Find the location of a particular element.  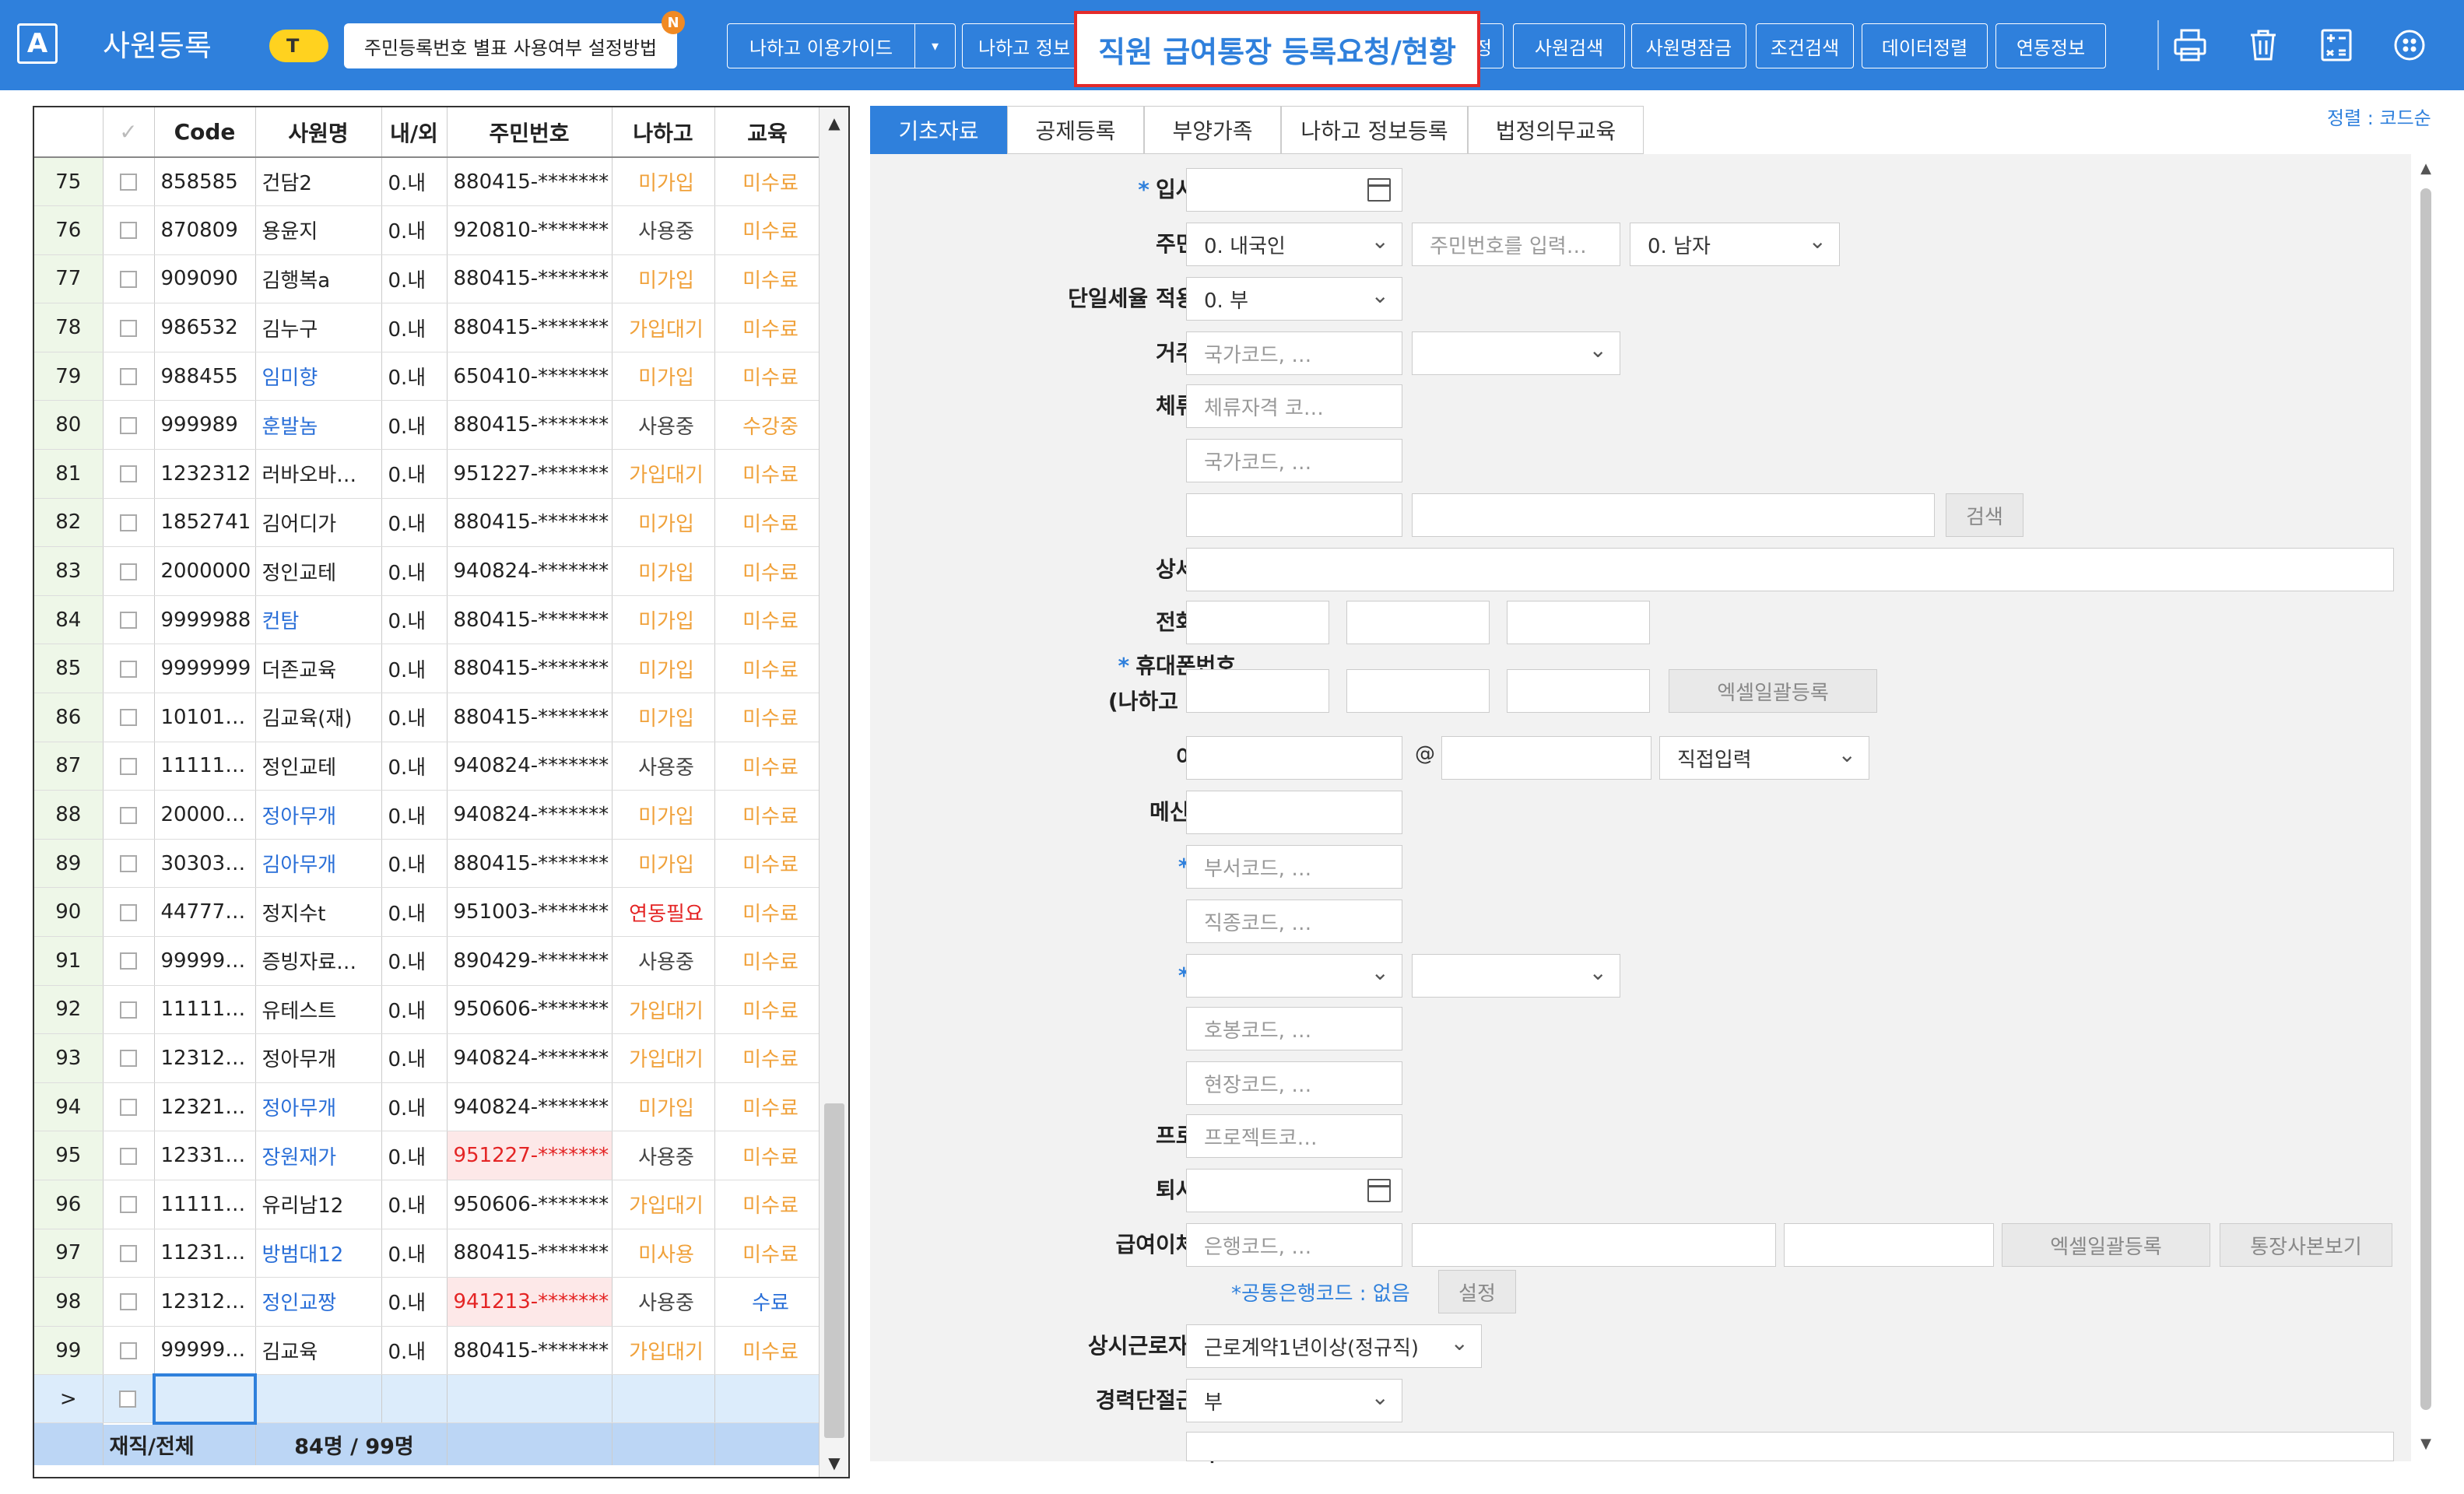

email-id-input is located at coordinates (1294, 758).